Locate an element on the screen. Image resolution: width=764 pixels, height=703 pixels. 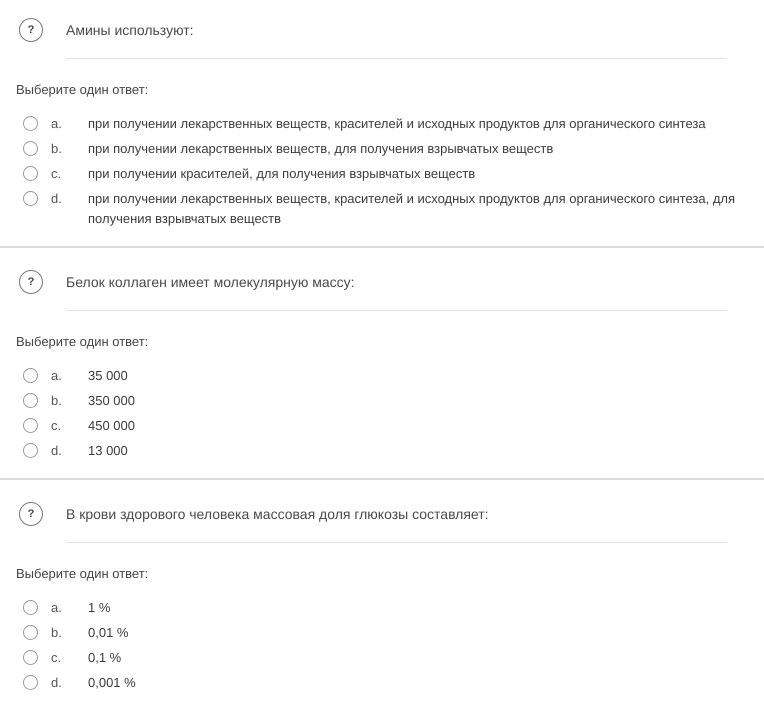
option-text: при получении лекарственных веществ, красителей и исходных продуктов для органического синтеза is located at coordinates (397, 123).